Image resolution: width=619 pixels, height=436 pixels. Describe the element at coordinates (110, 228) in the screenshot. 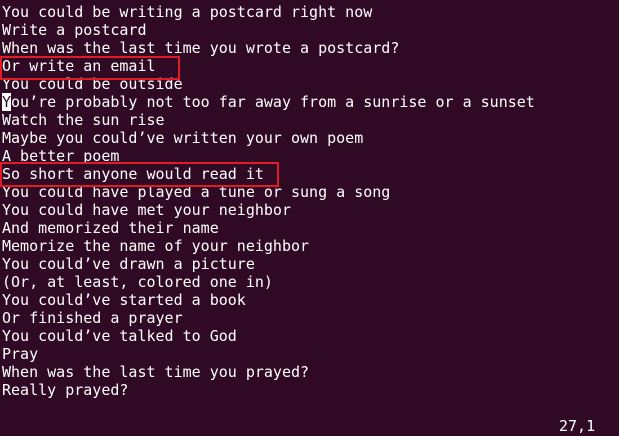

I see `text-line: And memorized their name` at that location.